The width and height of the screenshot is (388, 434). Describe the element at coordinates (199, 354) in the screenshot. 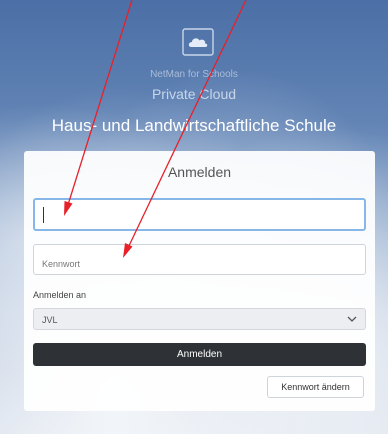

I see `login-button: Anmelden` at that location.